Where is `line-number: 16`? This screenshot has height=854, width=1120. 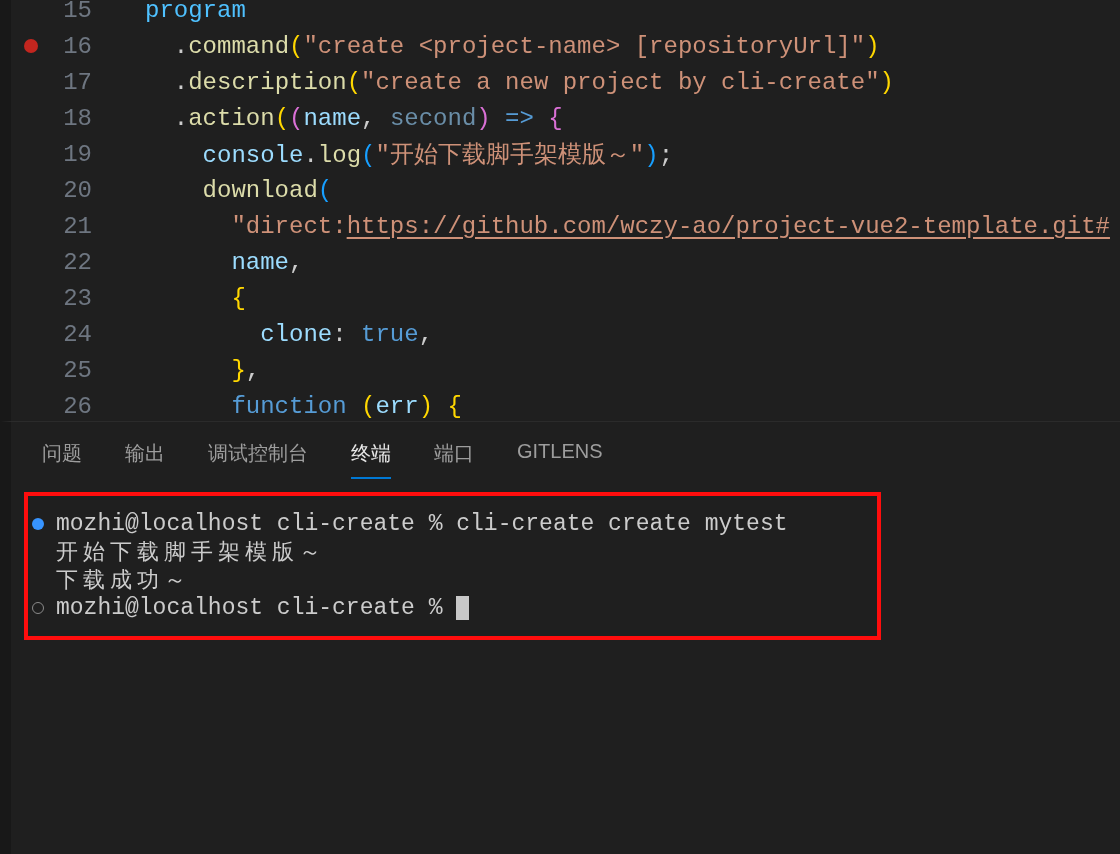 line-number: 16 is located at coordinates (77, 46).